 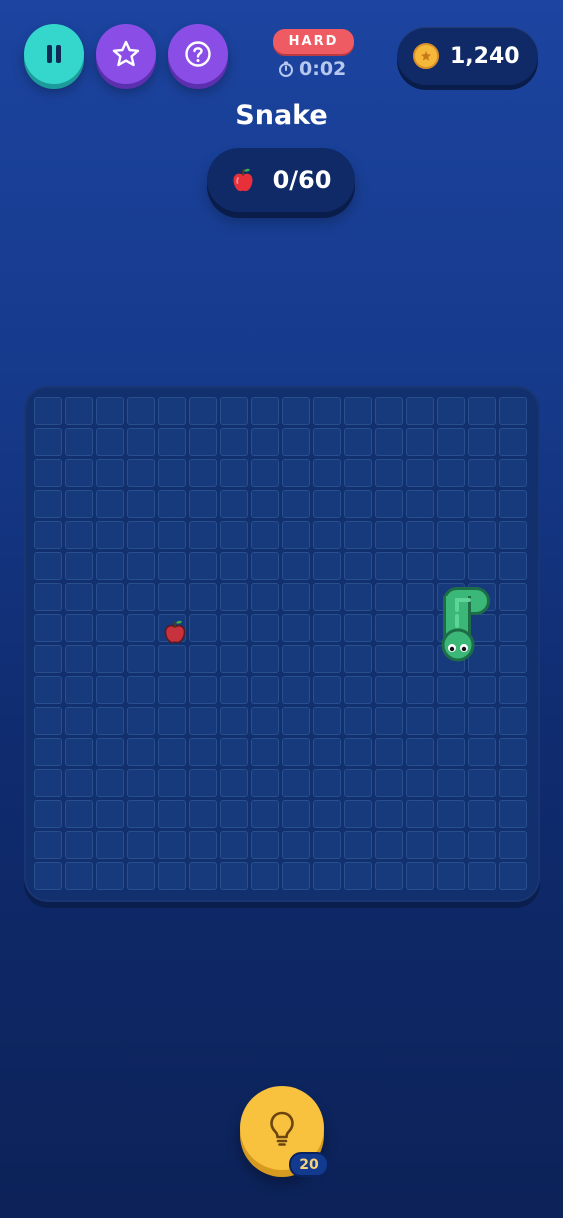 What do you see at coordinates (281, 180) in the screenshot?
I see `fruit-progress: 0/60` at bounding box center [281, 180].